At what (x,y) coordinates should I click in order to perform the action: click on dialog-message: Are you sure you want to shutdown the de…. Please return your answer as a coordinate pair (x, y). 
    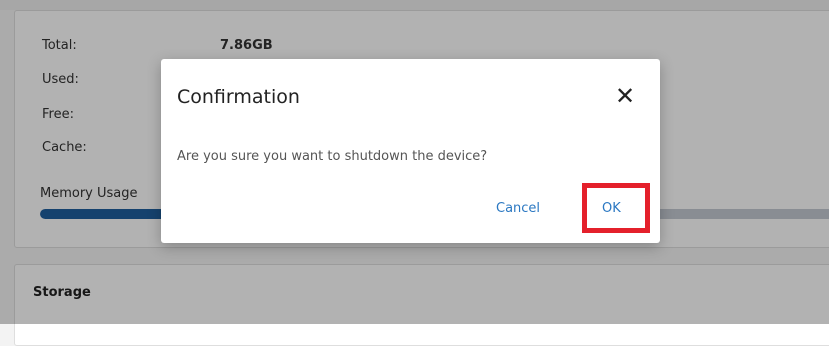
    Looking at the image, I should click on (332, 156).